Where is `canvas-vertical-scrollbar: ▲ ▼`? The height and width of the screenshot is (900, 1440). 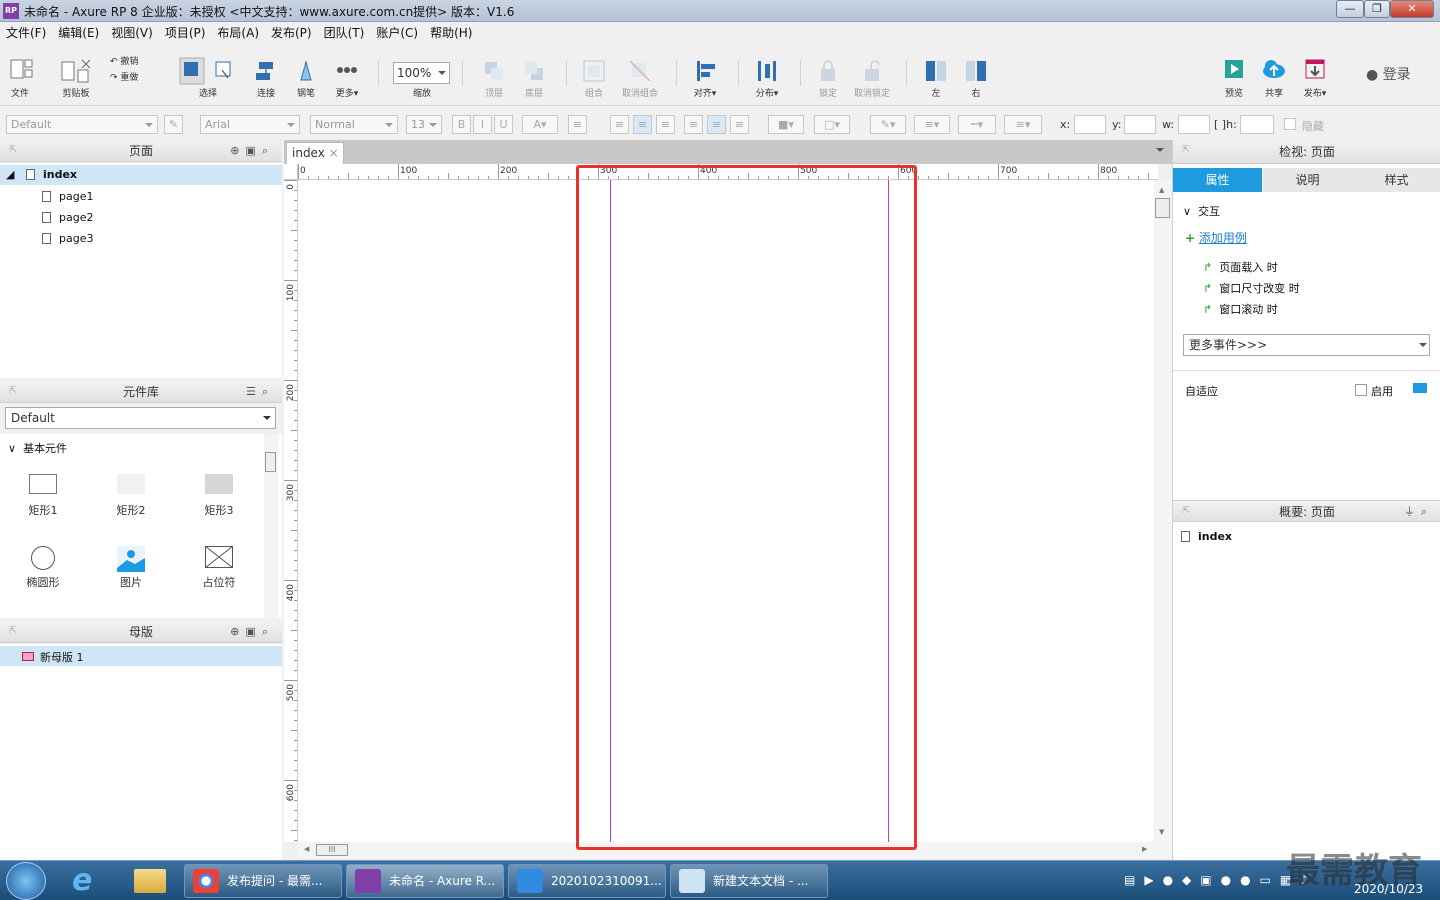 canvas-vertical-scrollbar: ▲ ▼ is located at coordinates (1163, 511).